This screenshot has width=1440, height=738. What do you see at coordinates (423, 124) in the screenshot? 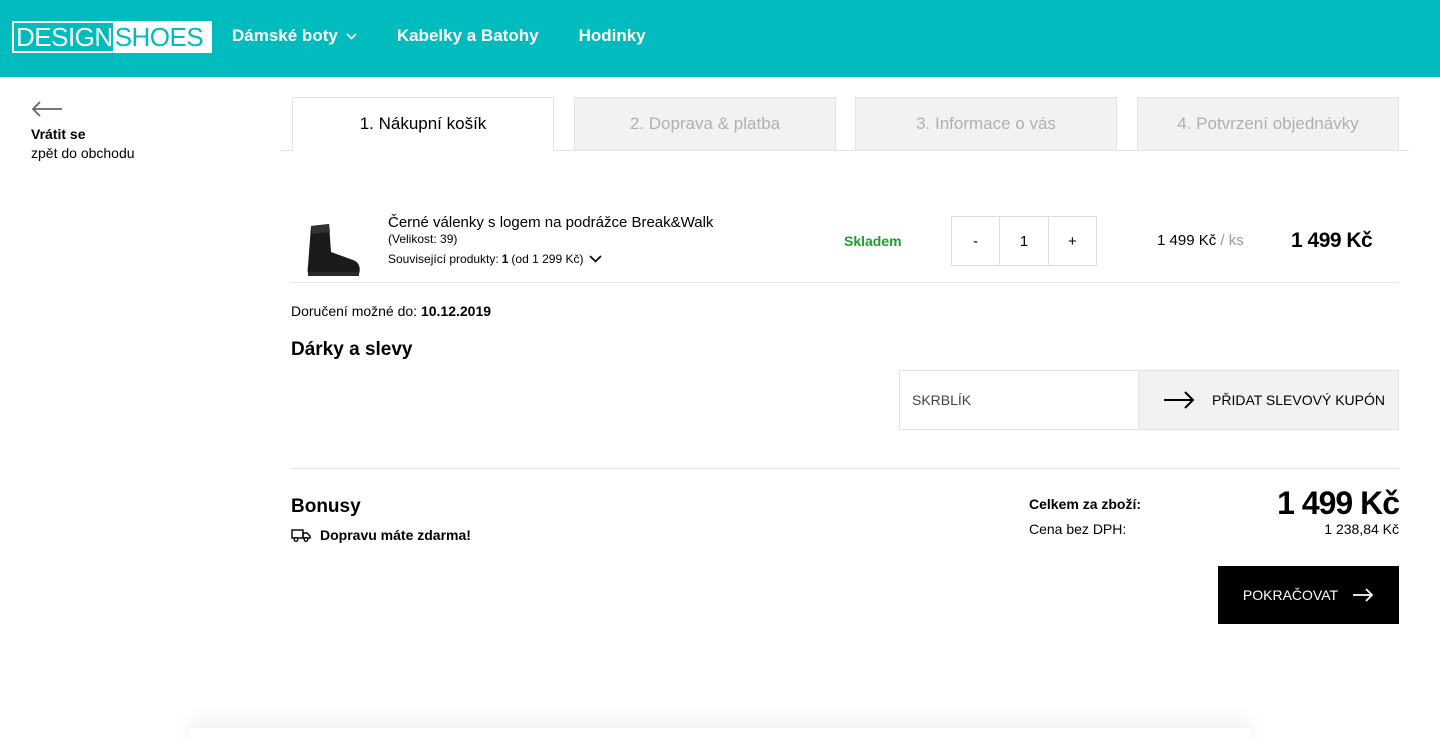
I see `tab-cart: 1. Nákupní košík` at bounding box center [423, 124].